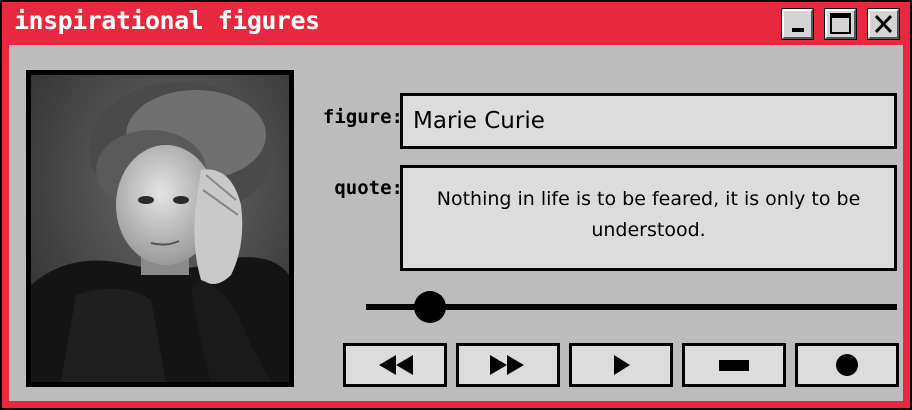  What do you see at coordinates (648, 121) in the screenshot?
I see `figure-field: Marie Curie` at bounding box center [648, 121].